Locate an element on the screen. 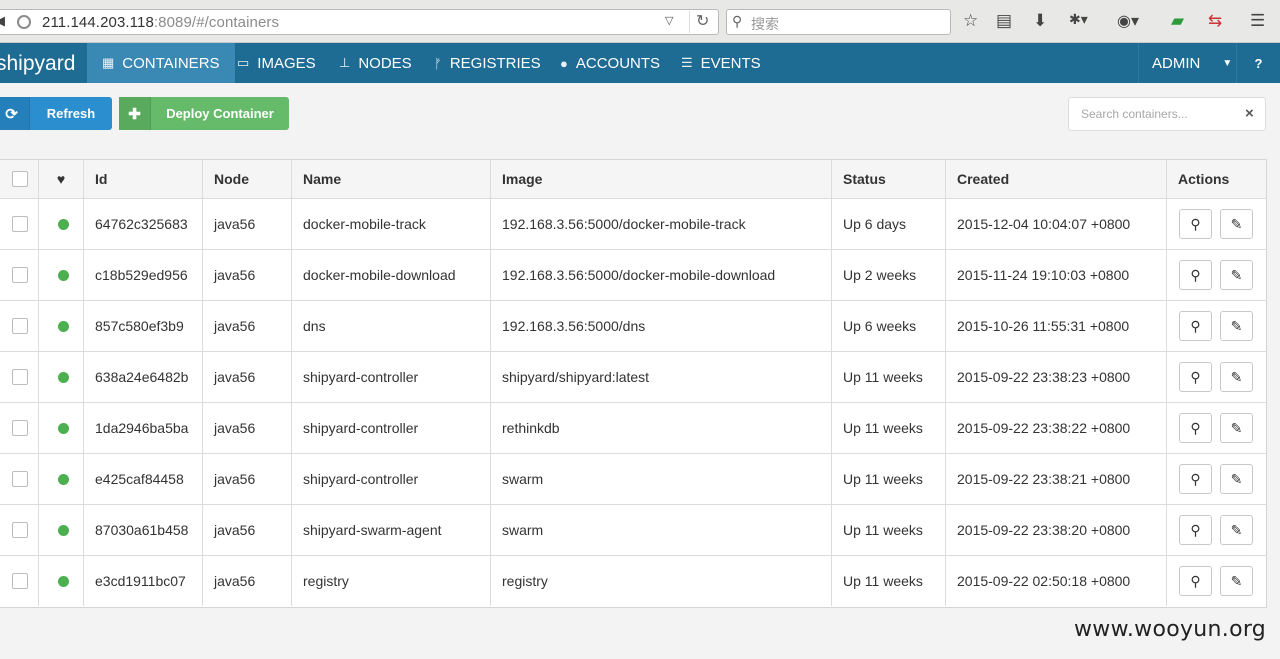 This screenshot has height=659, width=1280. history-dropdown-icon: ▽ is located at coordinates (669, 20).